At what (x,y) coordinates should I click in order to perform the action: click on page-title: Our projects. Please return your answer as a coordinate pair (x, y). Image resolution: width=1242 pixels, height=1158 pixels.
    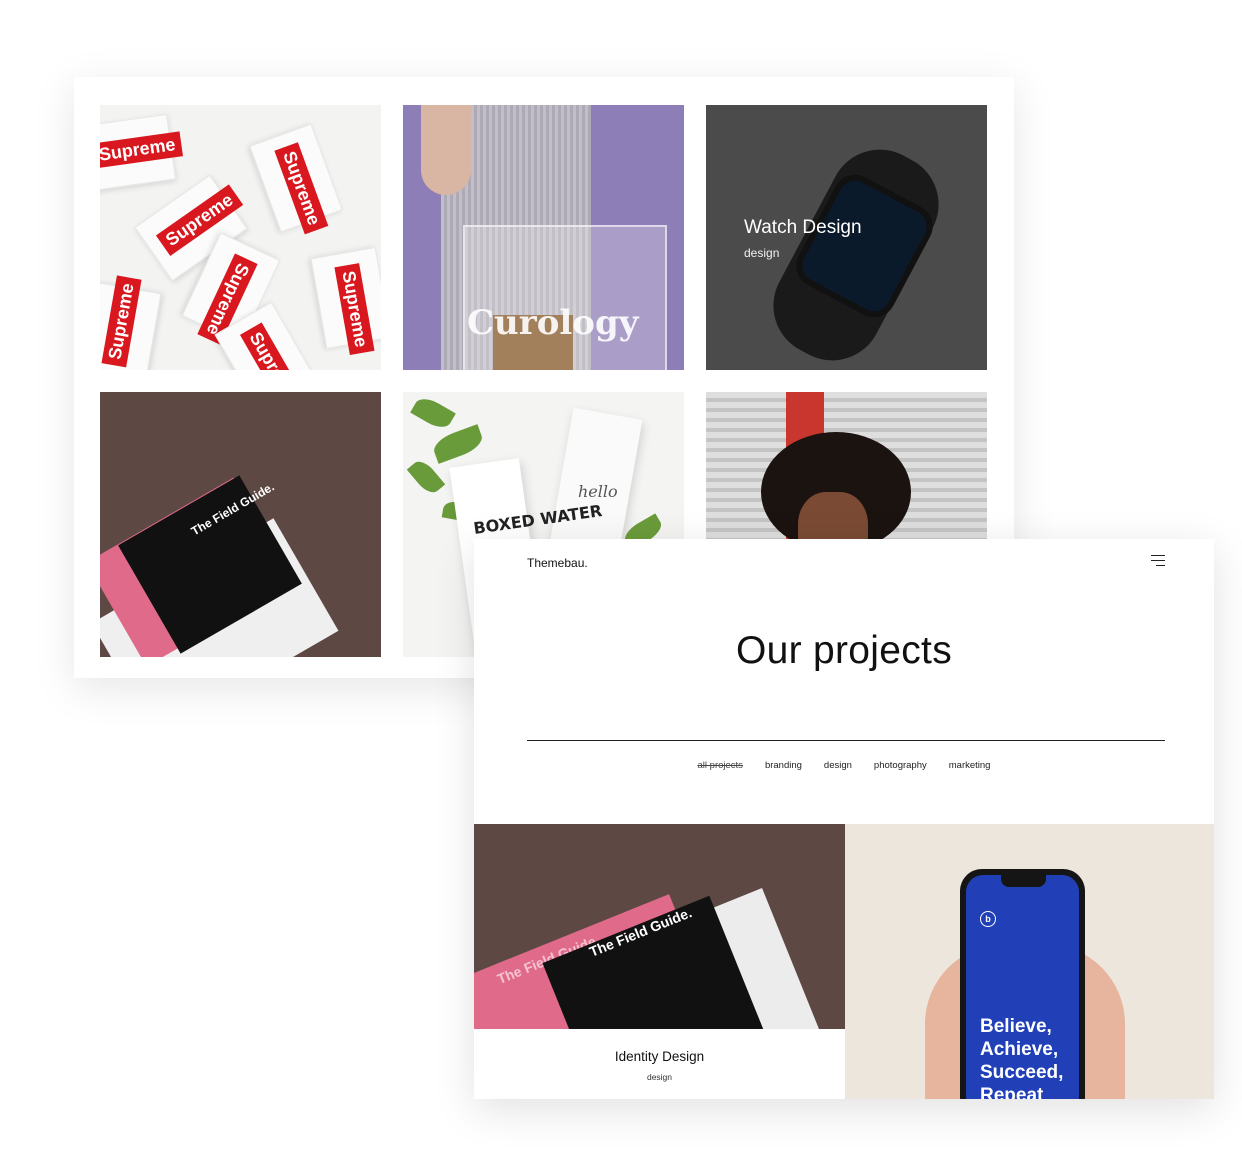
    Looking at the image, I should click on (843, 650).